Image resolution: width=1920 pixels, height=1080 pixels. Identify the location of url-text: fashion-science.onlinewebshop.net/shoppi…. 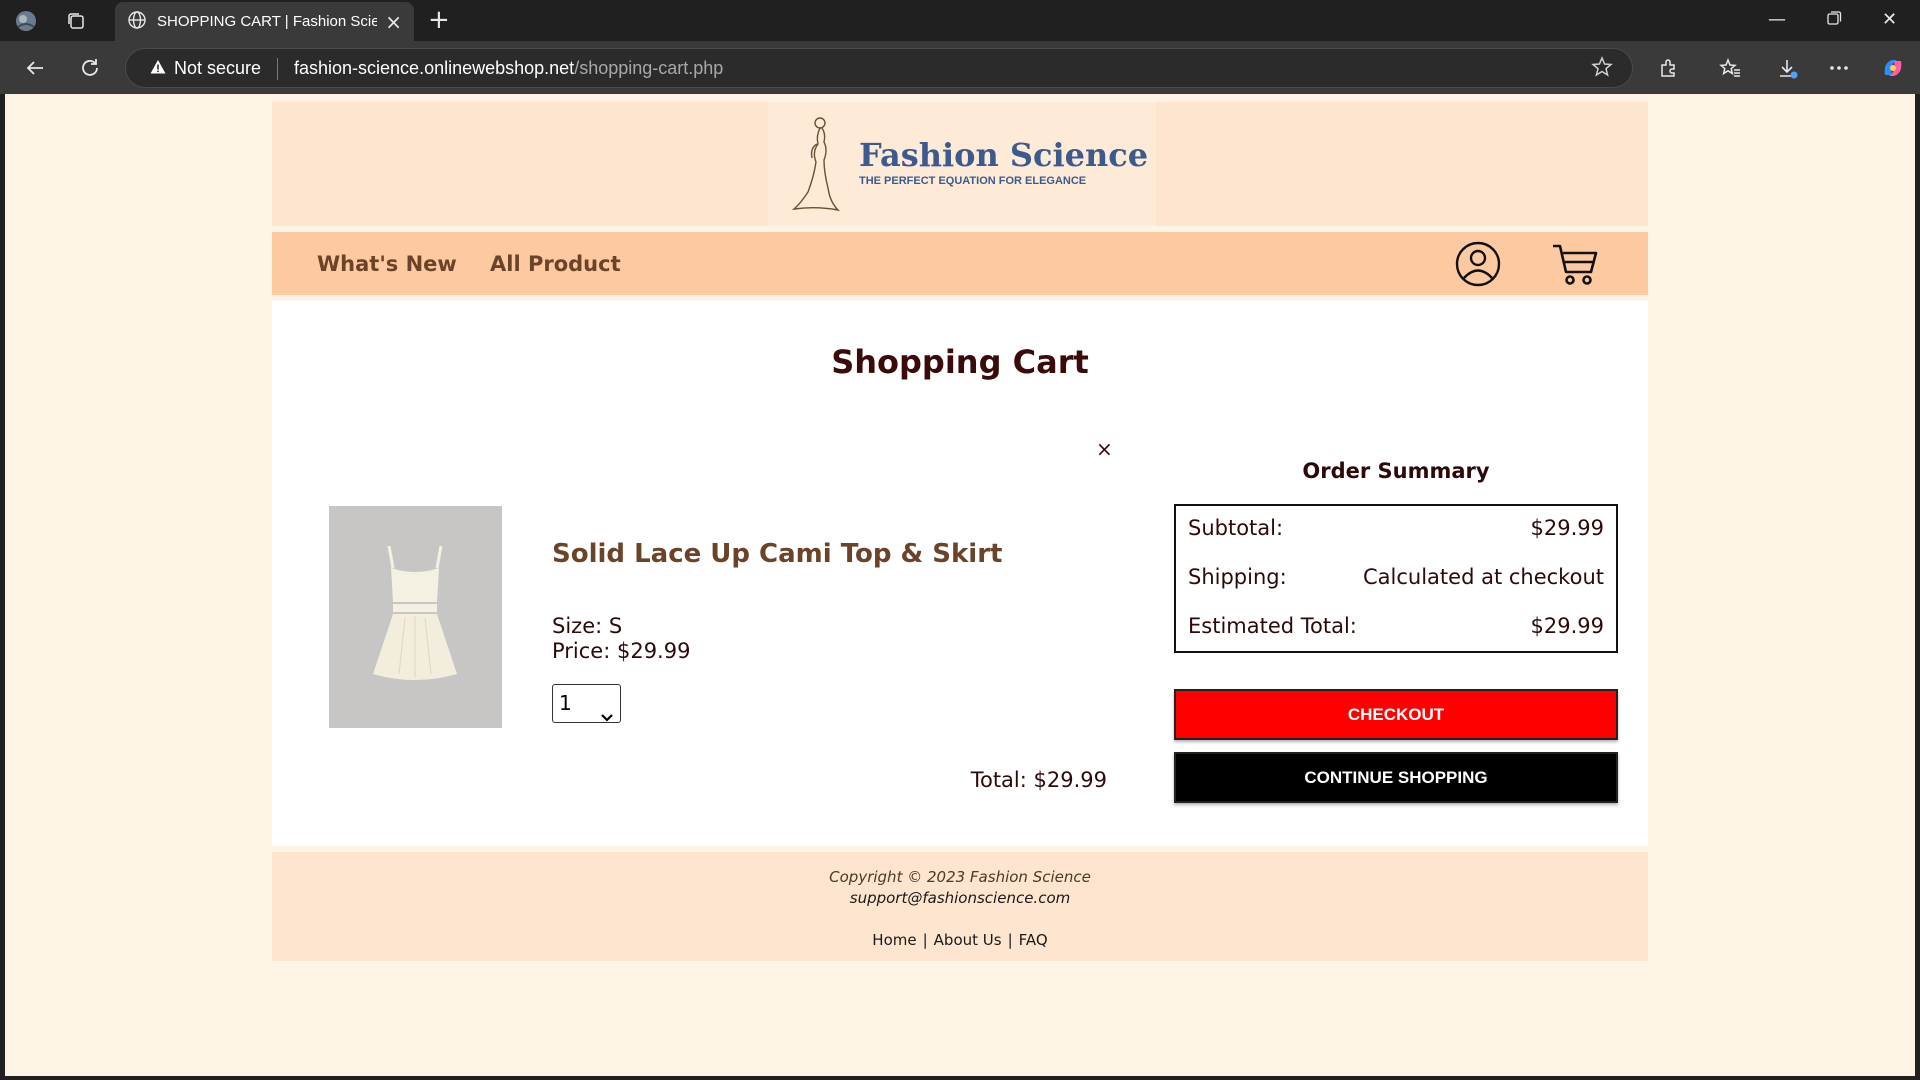
(508, 68).